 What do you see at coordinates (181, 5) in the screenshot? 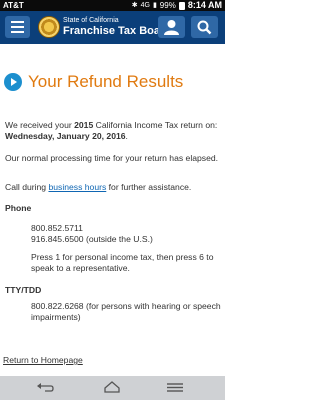
I see `battery-icon` at bounding box center [181, 5].